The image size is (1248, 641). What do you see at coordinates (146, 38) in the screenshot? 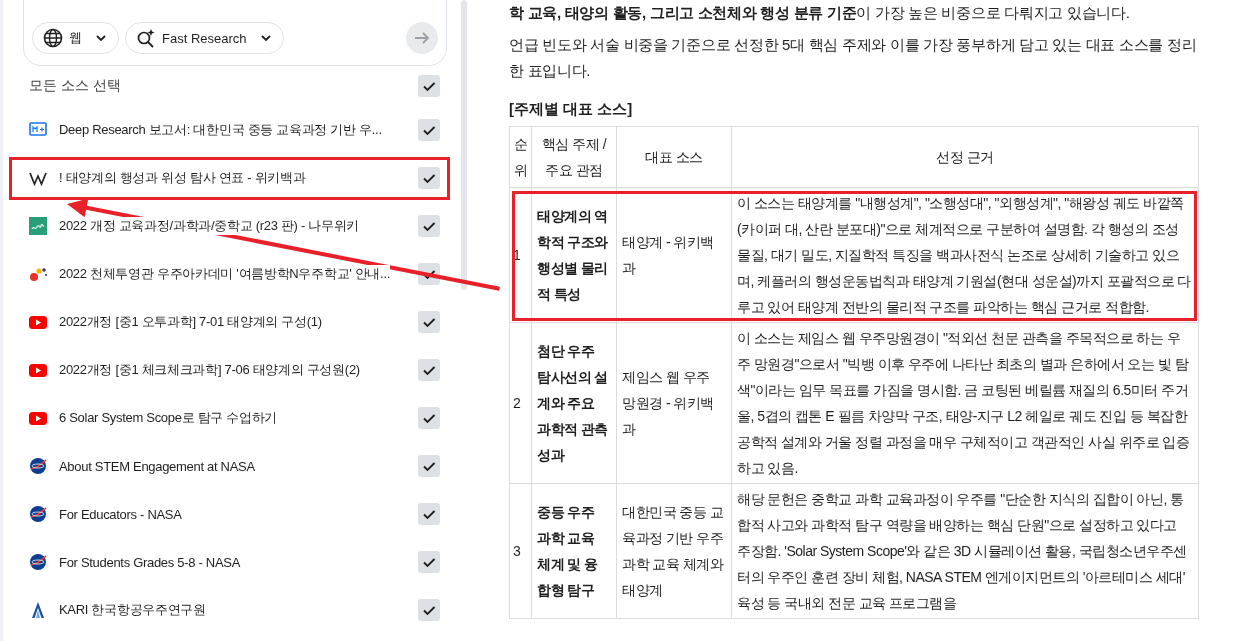
I see `search-sparkle-icon` at bounding box center [146, 38].